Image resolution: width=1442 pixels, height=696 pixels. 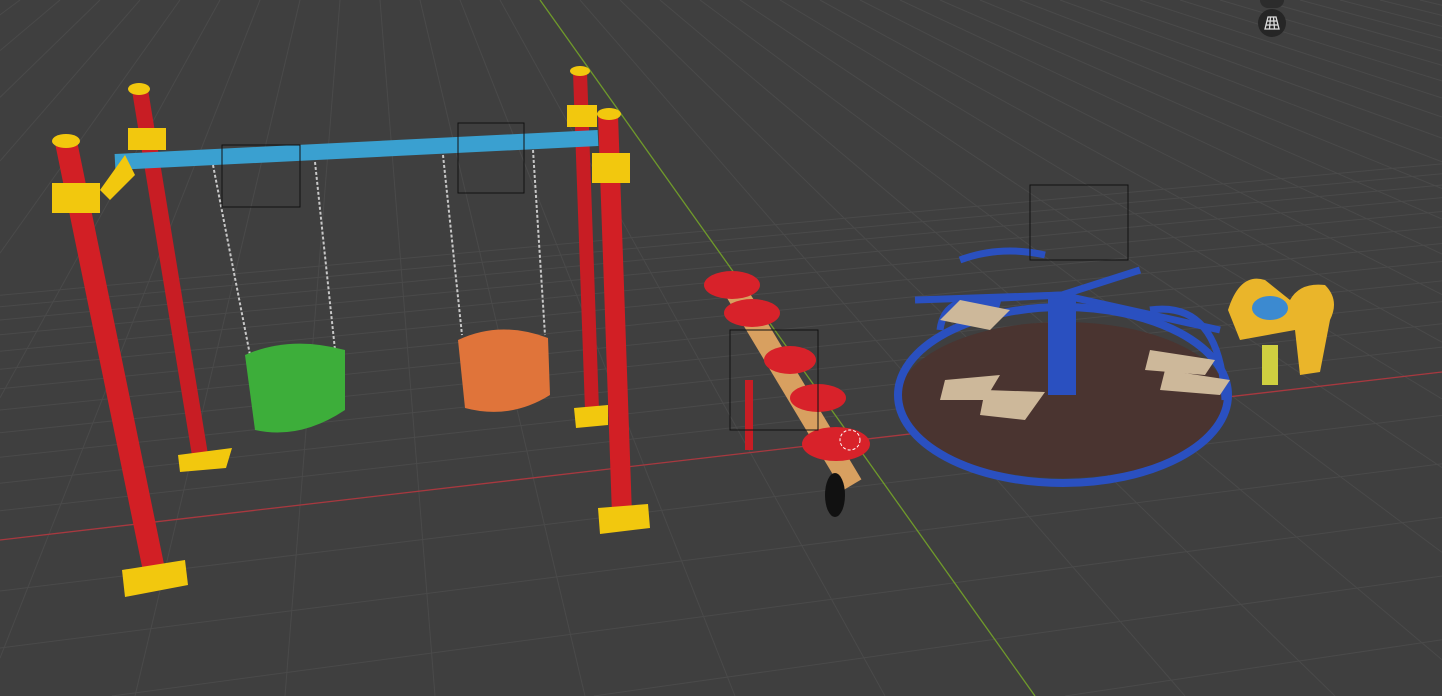 What do you see at coordinates (1063, 335) in the screenshot?
I see `merry-go-round` at bounding box center [1063, 335].